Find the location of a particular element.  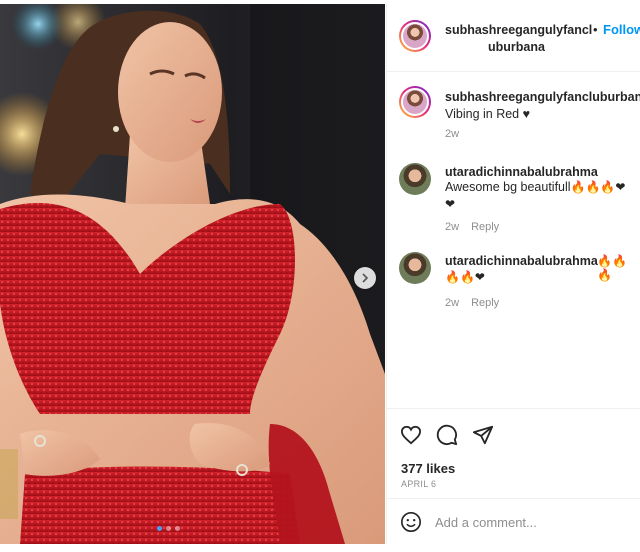

post-header: subhashreegangulyfancl uburbana • Follow is located at coordinates (513, 38).